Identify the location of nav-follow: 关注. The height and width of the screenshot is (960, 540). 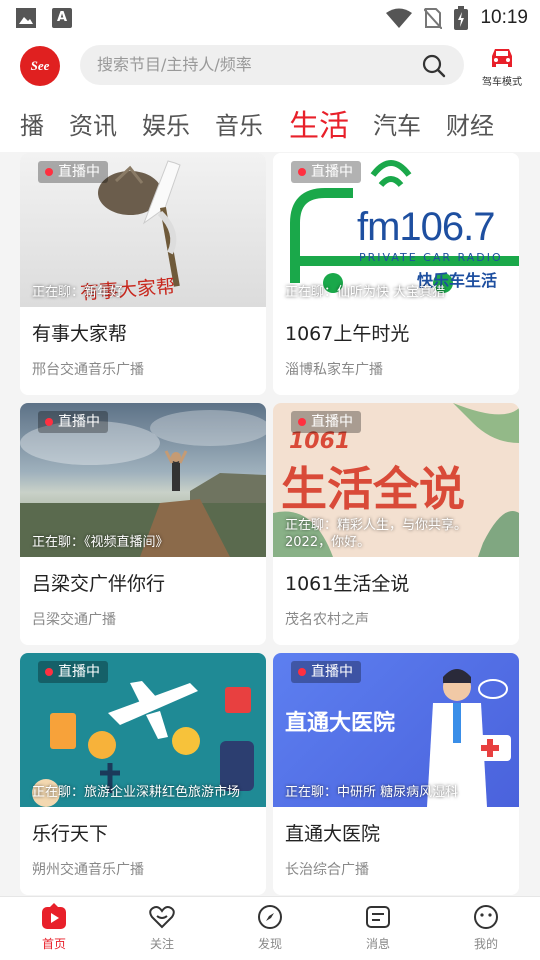
(162, 927).